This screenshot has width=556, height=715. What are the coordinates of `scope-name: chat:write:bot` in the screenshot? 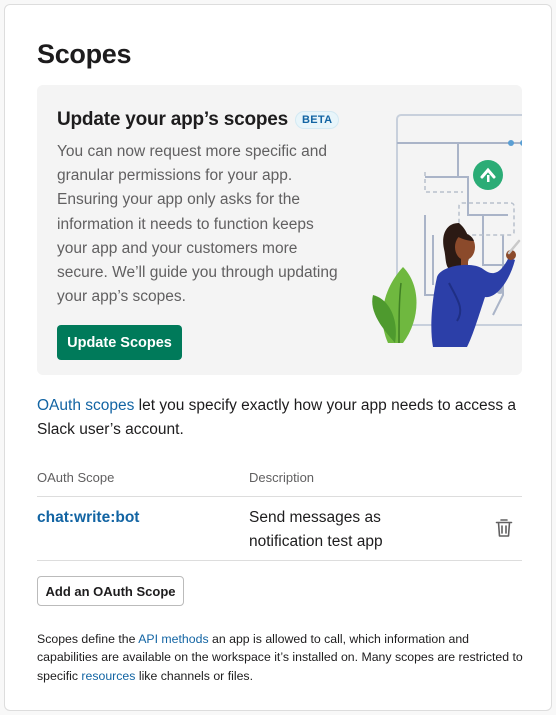 It's located at (88, 517).